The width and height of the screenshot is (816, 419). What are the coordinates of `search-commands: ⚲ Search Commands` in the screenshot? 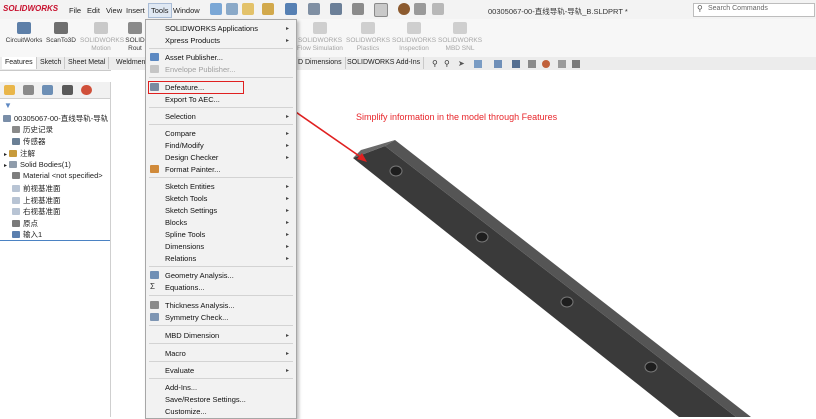 It's located at (754, 10).